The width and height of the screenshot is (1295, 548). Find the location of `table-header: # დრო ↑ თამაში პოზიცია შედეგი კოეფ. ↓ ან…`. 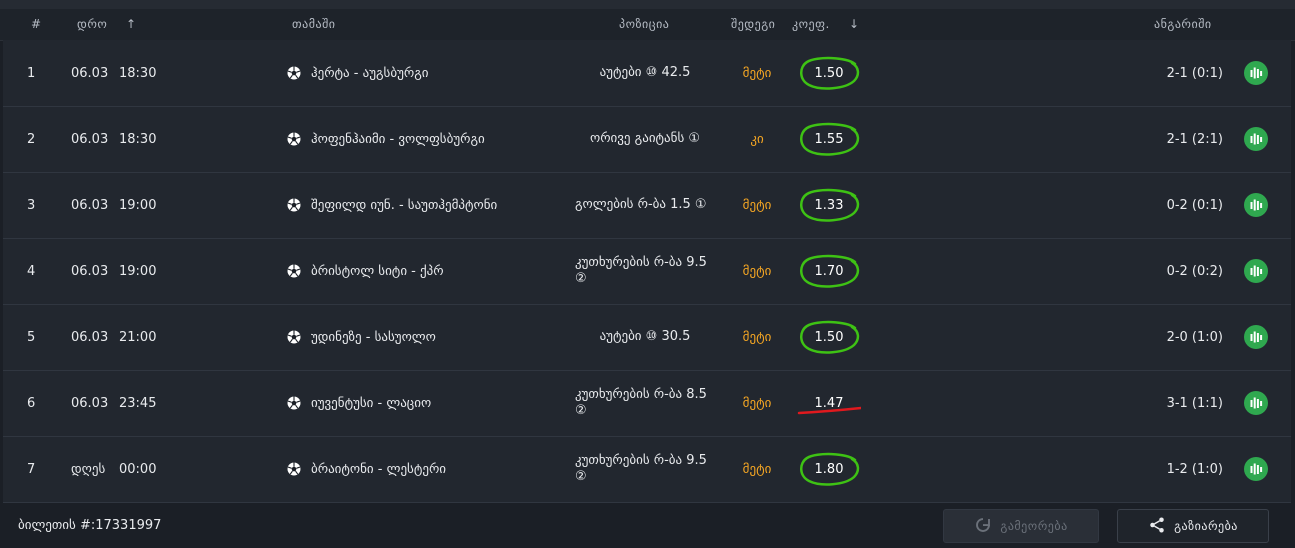

table-header: # დრო ↑ თამაში პოზიცია შედეგი კოეფ. ↓ ან… is located at coordinates (647, 25).